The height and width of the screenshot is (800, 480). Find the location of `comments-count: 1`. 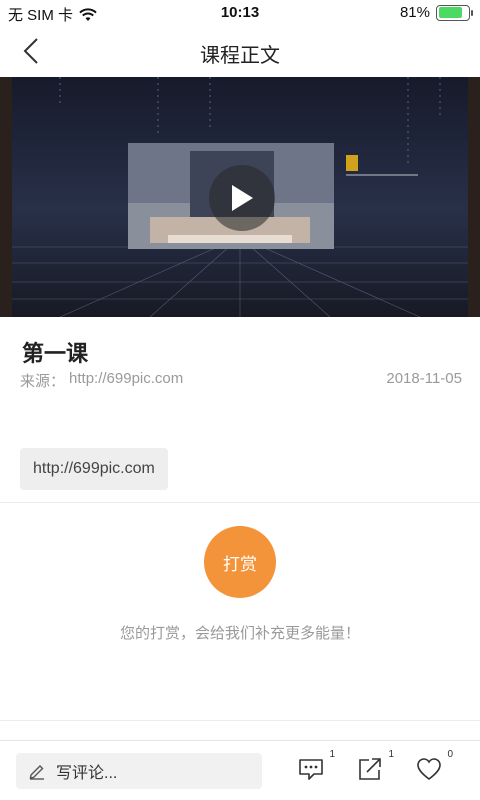

comments-count: 1 is located at coordinates (332, 754).